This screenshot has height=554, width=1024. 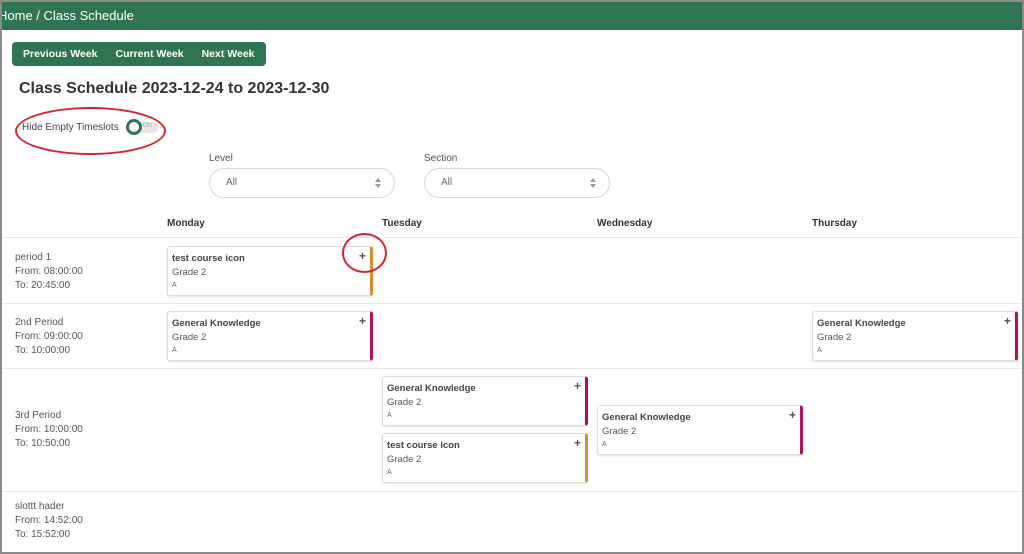 I want to click on period-from: From: 08:00:00, so click(x=49, y=271).